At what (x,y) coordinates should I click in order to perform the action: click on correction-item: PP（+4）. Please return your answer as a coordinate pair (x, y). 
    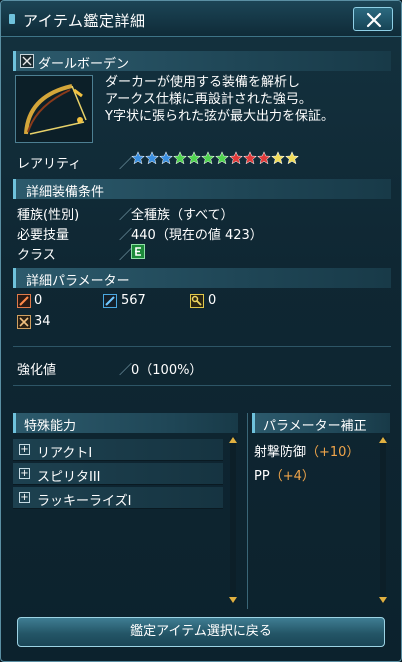
    Looking at the image, I should click on (284, 474).